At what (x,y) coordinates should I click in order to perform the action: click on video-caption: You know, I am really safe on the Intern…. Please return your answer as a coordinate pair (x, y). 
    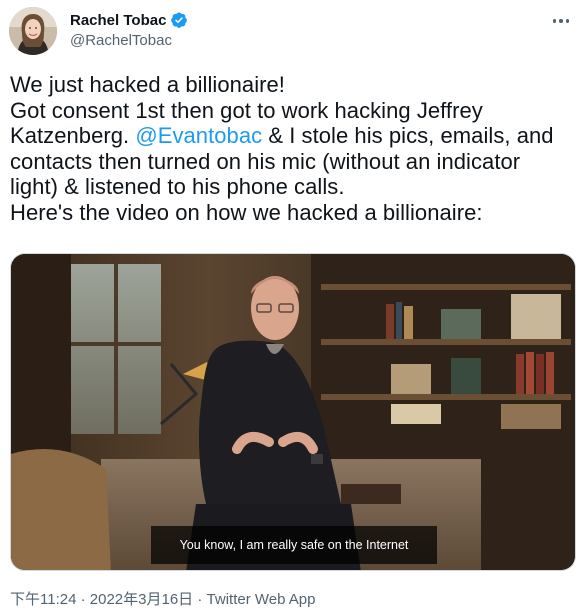
    Looking at the image, I should click on (294, 545).